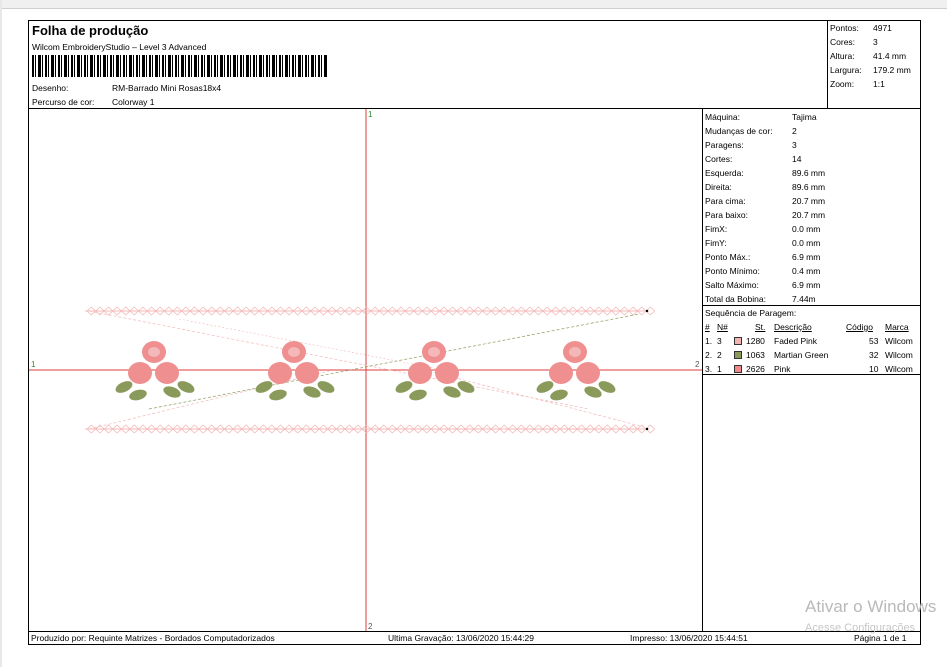 The height and width of the screenshot is (667, 947). I want to click on axis-marker-top: 1, so click(370, 114).